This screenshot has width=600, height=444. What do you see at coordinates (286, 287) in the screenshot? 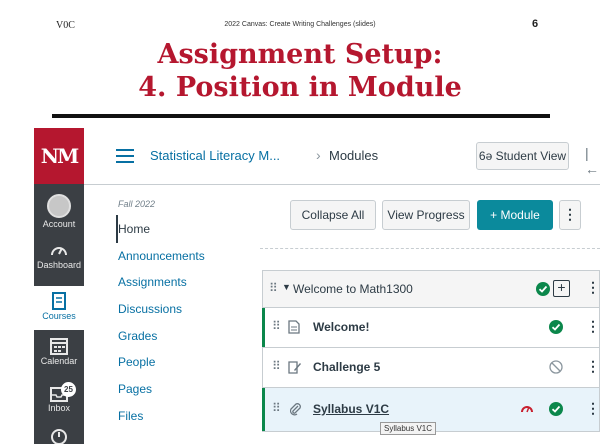
I see `caret-down-icon: ▼` at bounding box center [286, 287].